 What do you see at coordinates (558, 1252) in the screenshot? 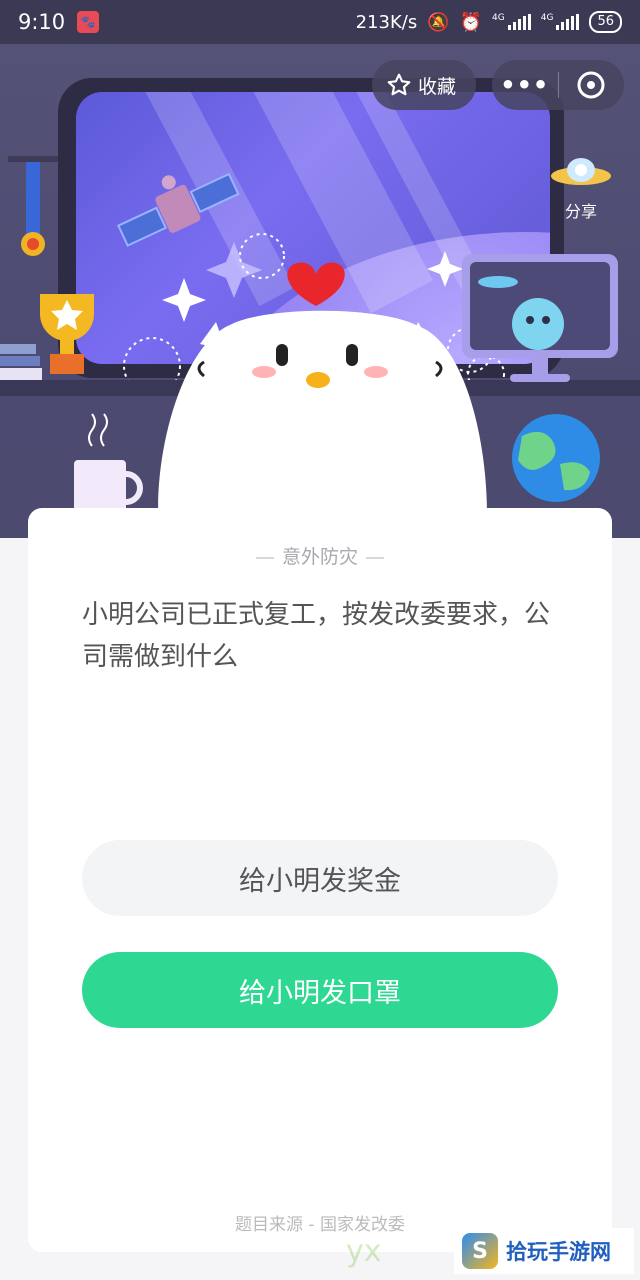
I see `watermark-text: 拾玩手游网` at bounding box center [558, 1252].